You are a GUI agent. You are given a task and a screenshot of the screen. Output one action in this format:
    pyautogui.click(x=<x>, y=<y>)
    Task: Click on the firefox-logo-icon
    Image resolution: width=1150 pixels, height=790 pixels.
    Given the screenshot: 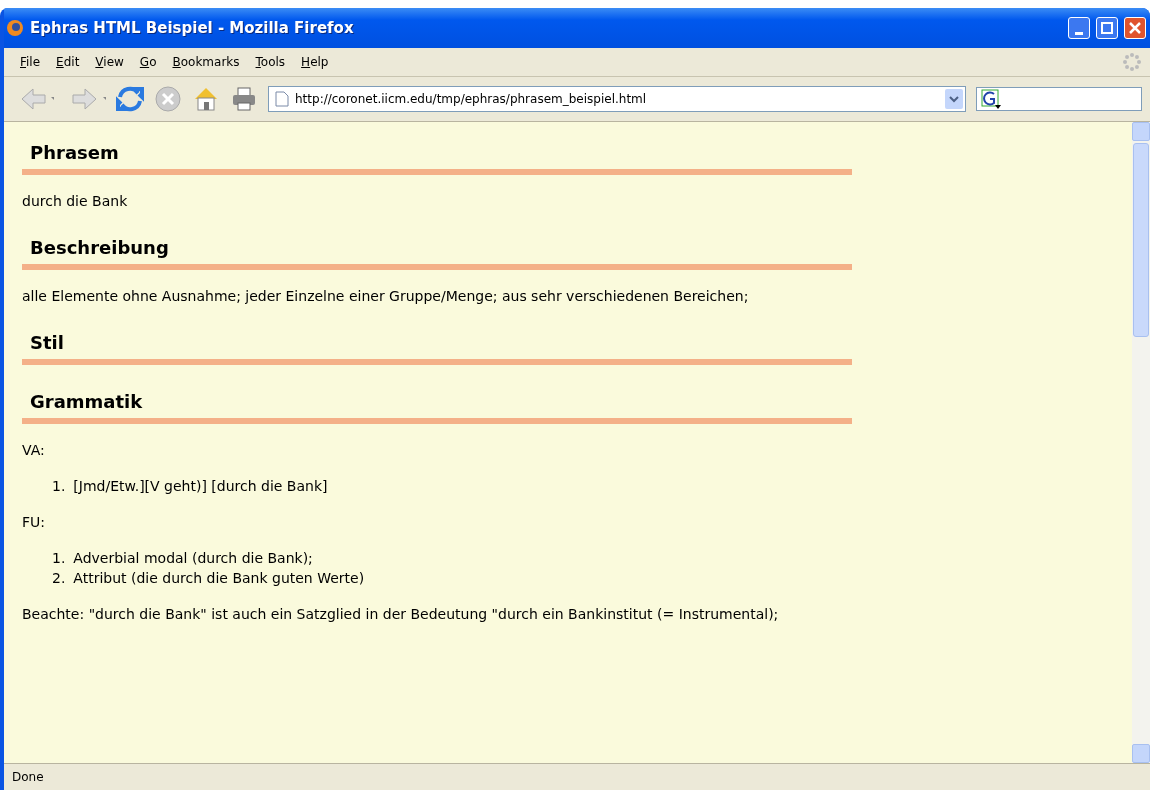 What is the action you would take?
    pyautogui.click(x=15, y=28)
    